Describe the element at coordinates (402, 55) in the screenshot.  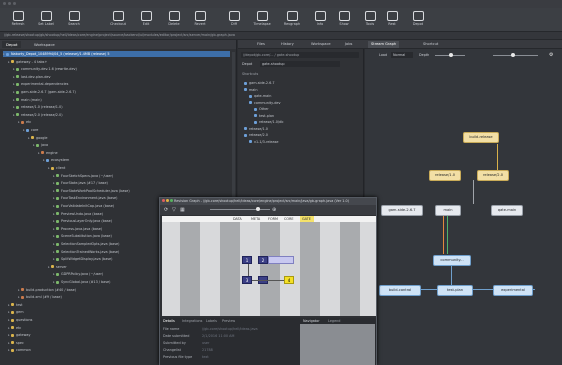
I see `graph-load-select: Normal` at that location.